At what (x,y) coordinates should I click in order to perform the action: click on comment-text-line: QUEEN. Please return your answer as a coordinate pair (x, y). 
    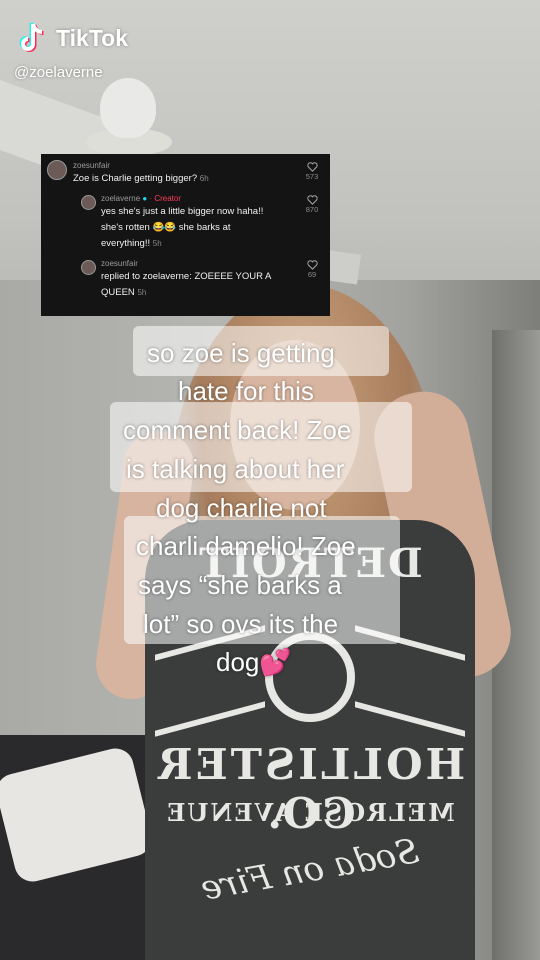
    Looking at the image, I should click on (118, 292).